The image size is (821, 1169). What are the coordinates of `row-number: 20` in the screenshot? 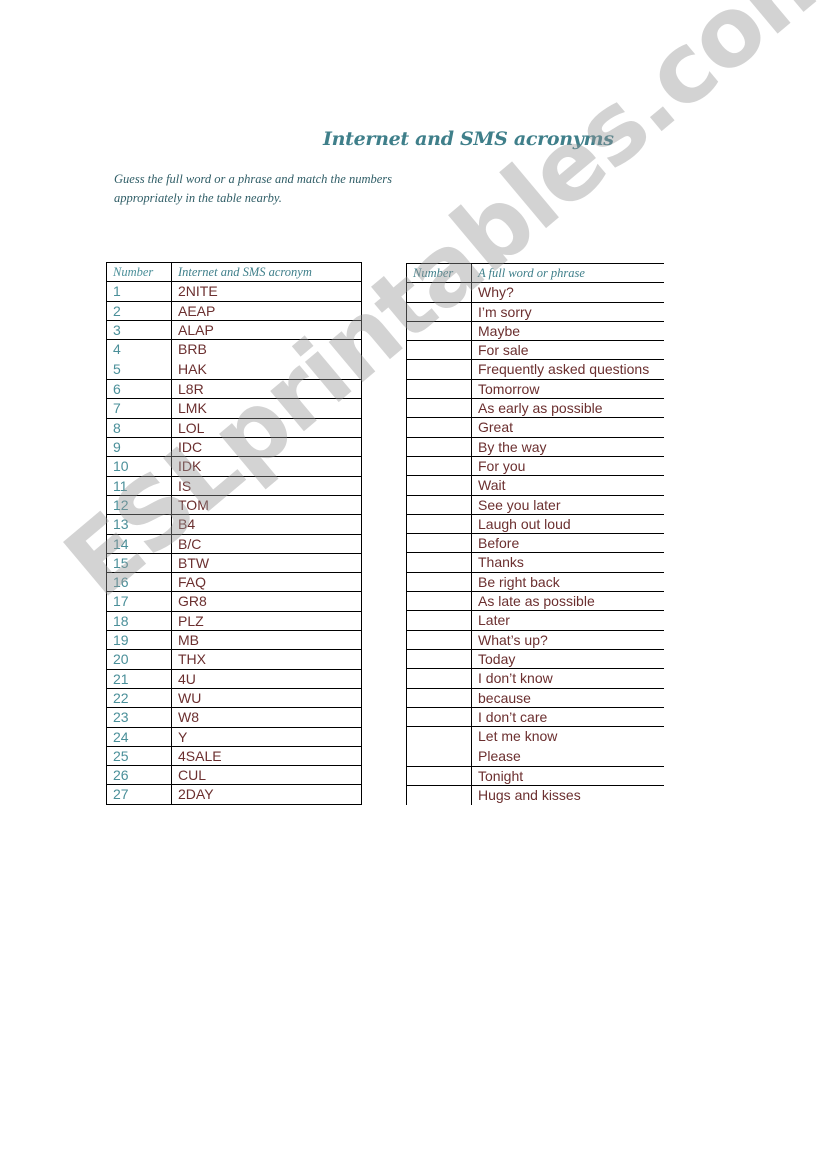 It's located at (139, 659).